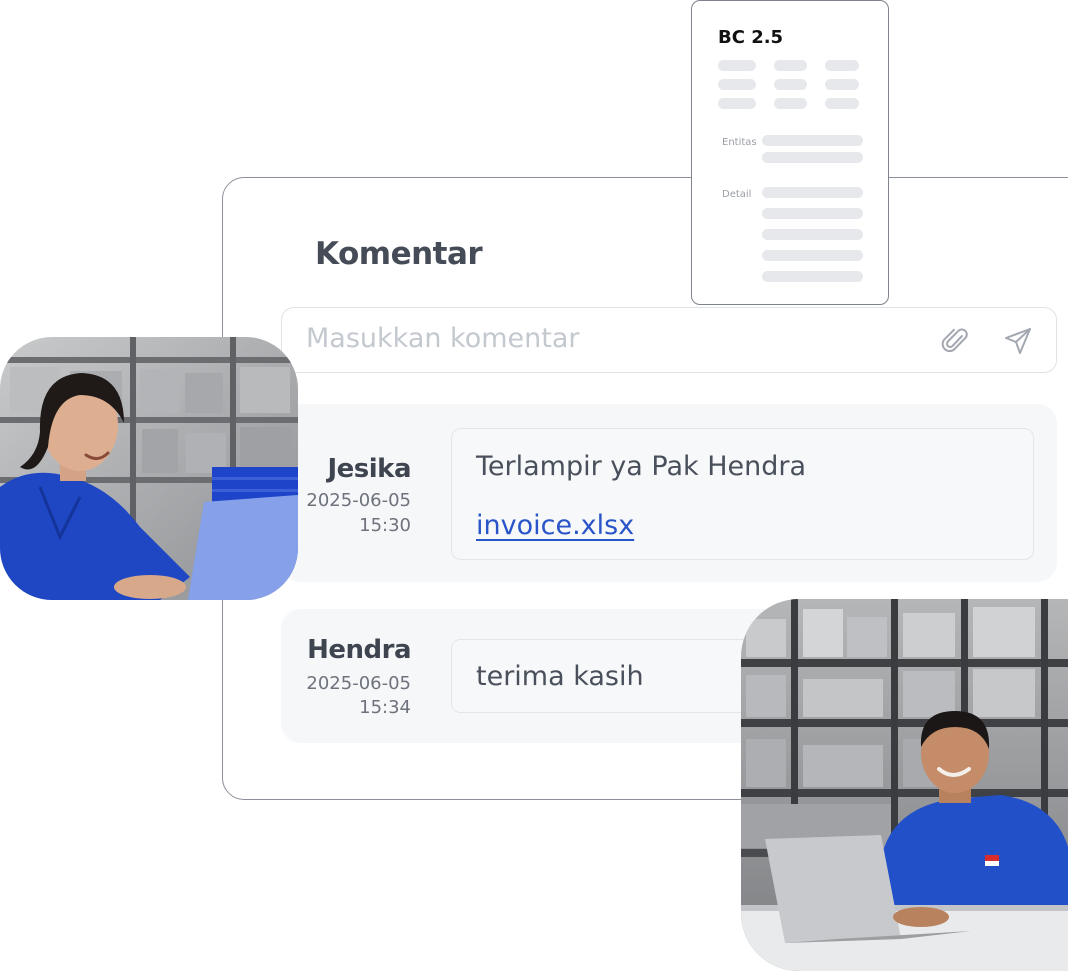  I want to click on document-title: BC 2.5, so click(751, 37).